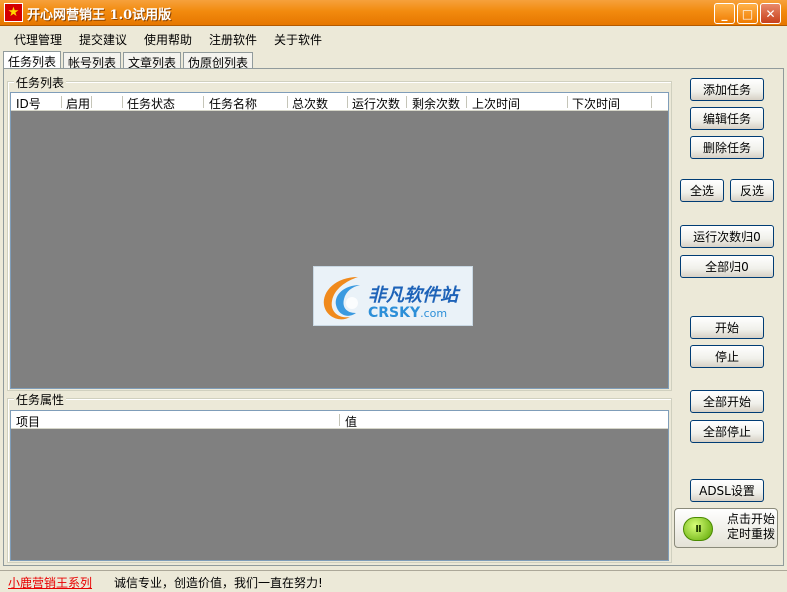 This screenshot has width=787, height=592. Describe the element at coordinates (496, 103) in the screenshot. I see `column-header-last-time: 上次时间` at that location.